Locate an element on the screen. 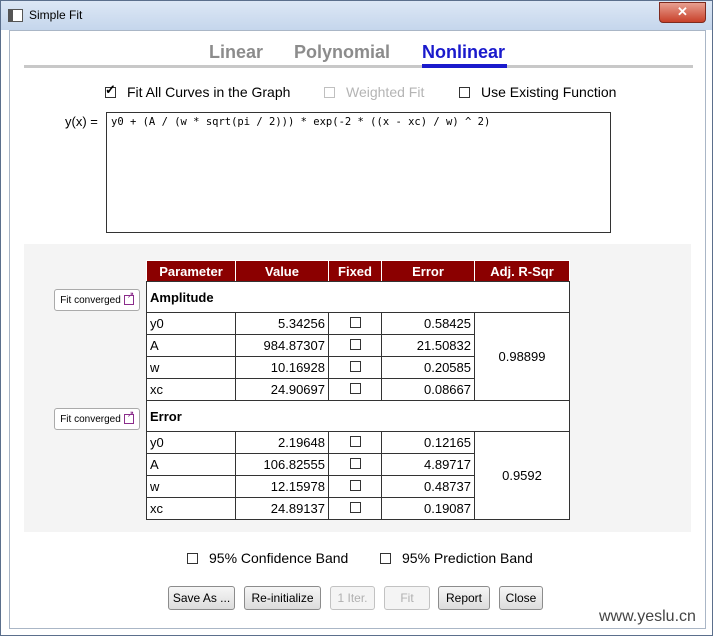 The height and width of the screenshot is (636, 713). param-error: 4.89717 is located at coordinates (428, 464).